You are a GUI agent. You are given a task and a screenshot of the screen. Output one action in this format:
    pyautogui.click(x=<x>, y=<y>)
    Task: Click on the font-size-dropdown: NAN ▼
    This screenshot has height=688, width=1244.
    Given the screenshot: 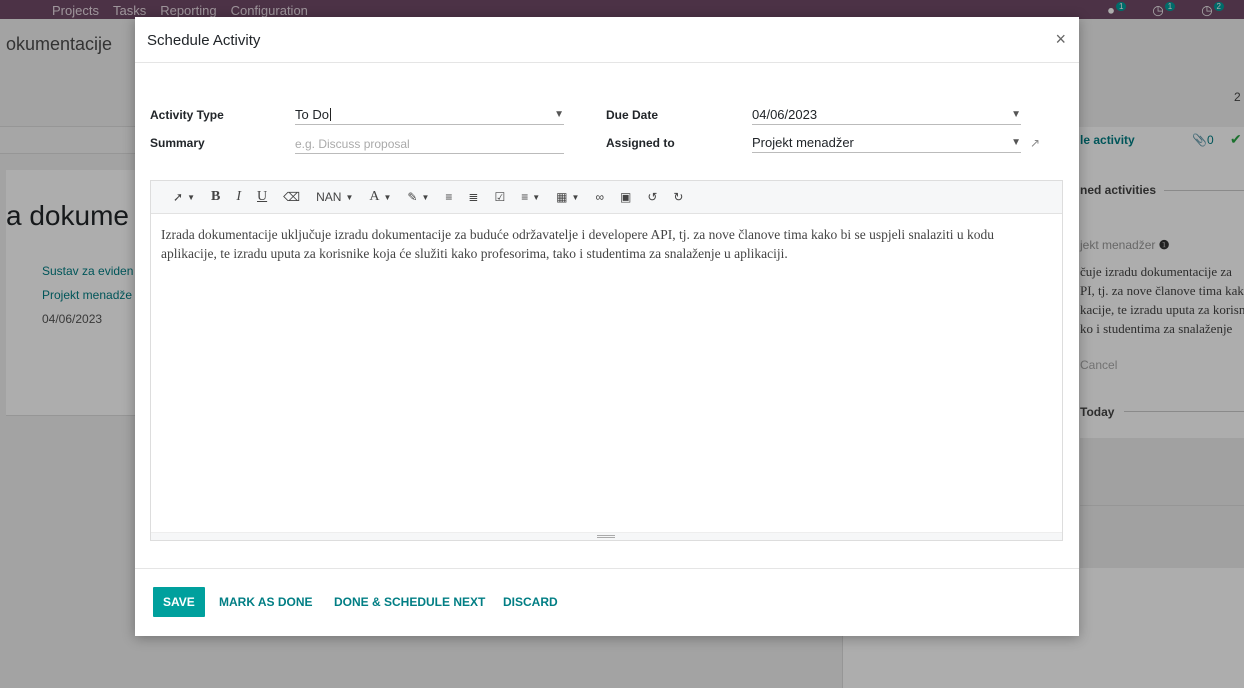 What is the action you would take?
    pyautogui.click(x=334, y=197)
    